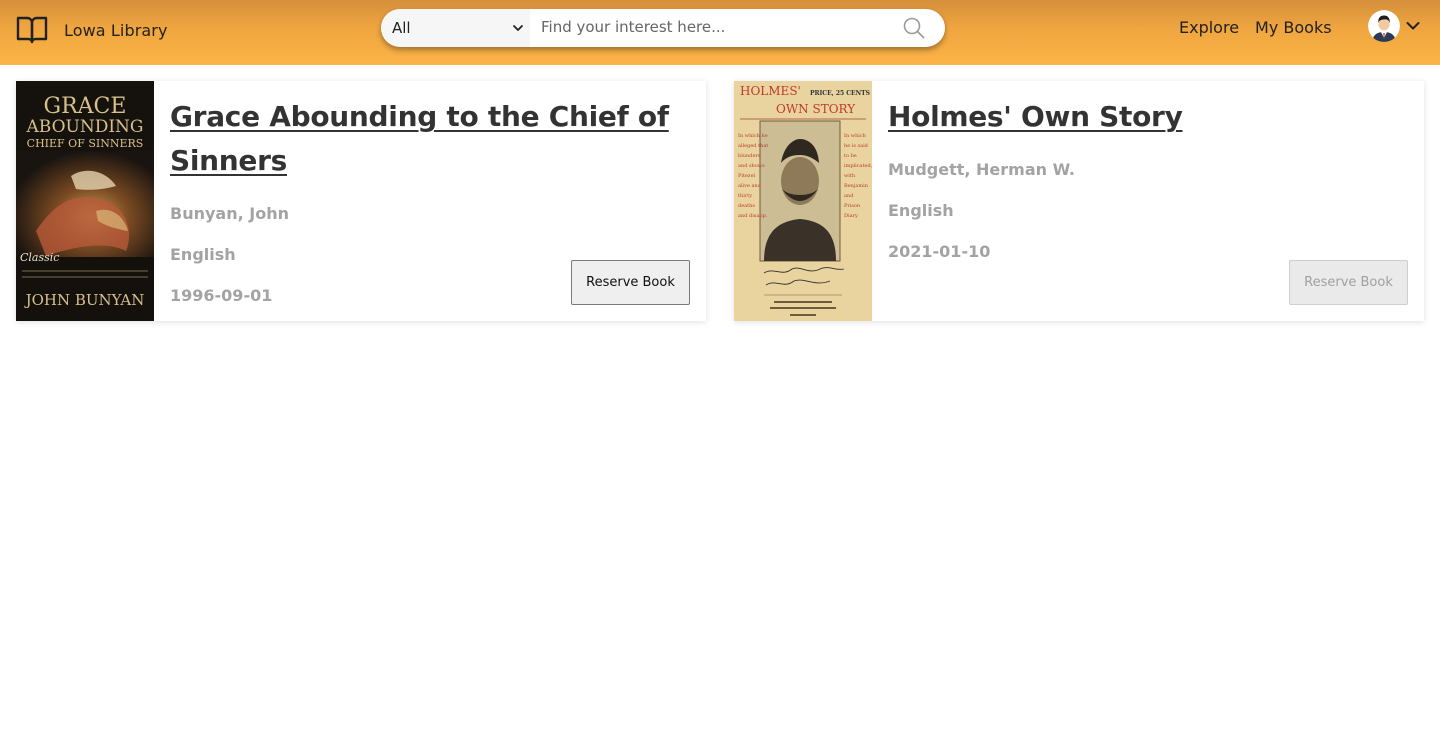 This screenshot has width=1440, height=750. What do you see at coordinates (84, 127) in the screenshot?
I see `cover-title-2: ABOUNDING` at bounding box center [84, 127].